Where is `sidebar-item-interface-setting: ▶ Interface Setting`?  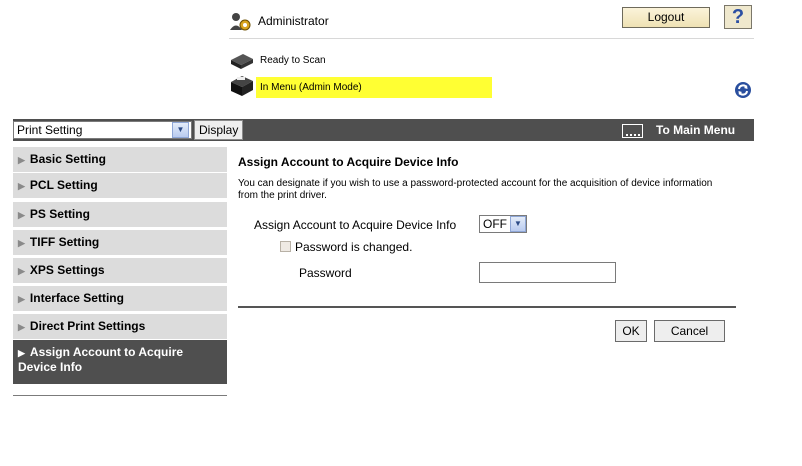 sidebar-item-interface-setting: ▶ Interface Setting is located at coordinates (120, 299).